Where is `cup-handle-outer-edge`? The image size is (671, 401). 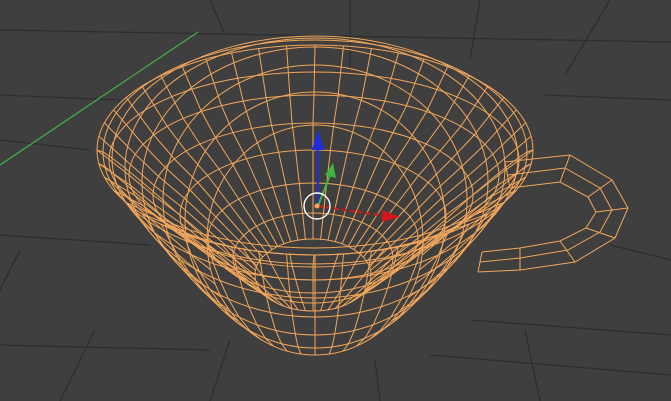
cup-handle-outer-edge is located at coordinates (553, 213).